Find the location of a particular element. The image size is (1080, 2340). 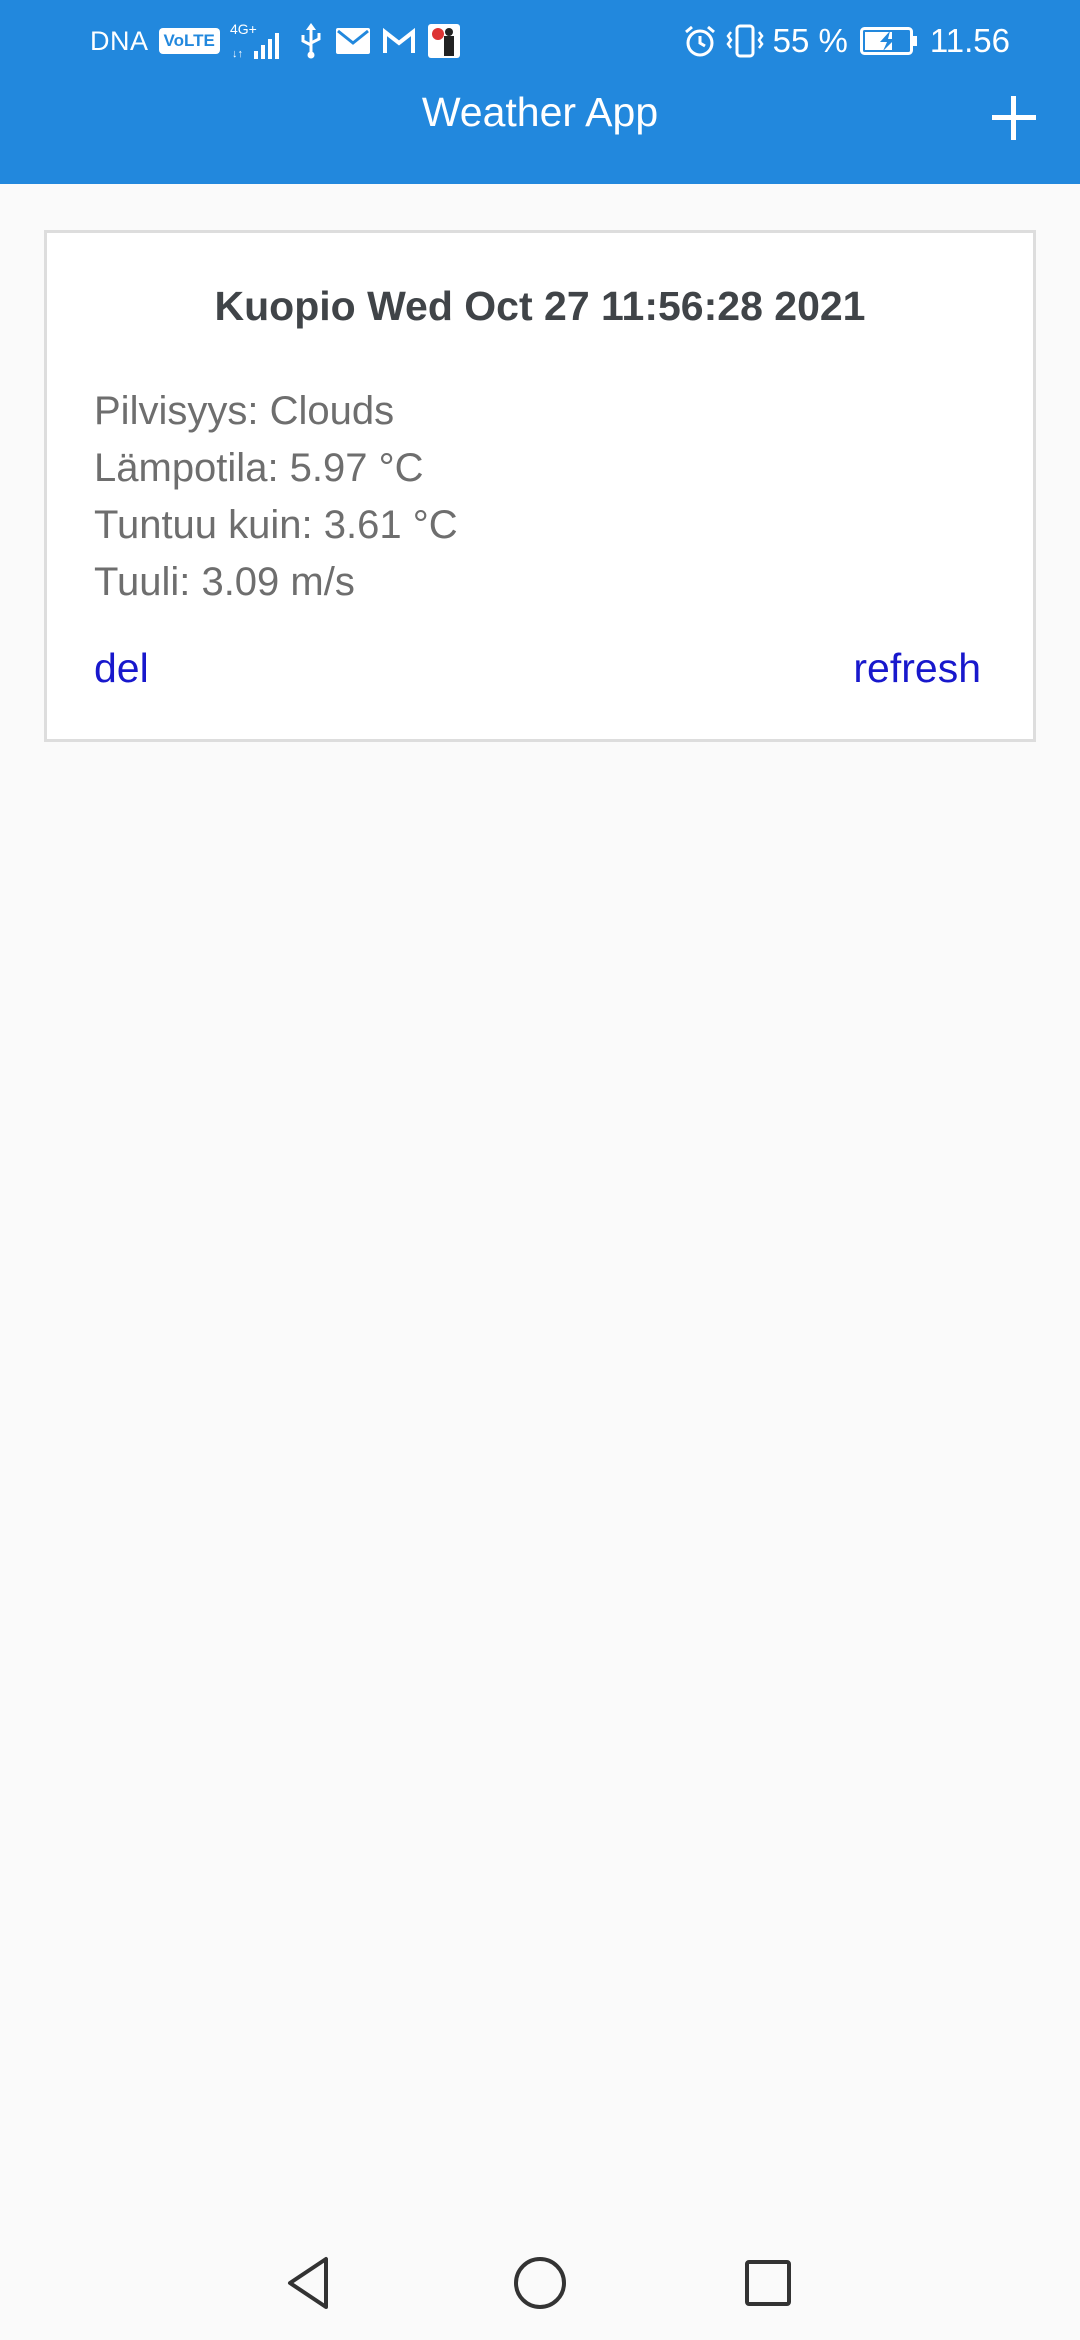

recents-button is located at coordinates (768, 2283).